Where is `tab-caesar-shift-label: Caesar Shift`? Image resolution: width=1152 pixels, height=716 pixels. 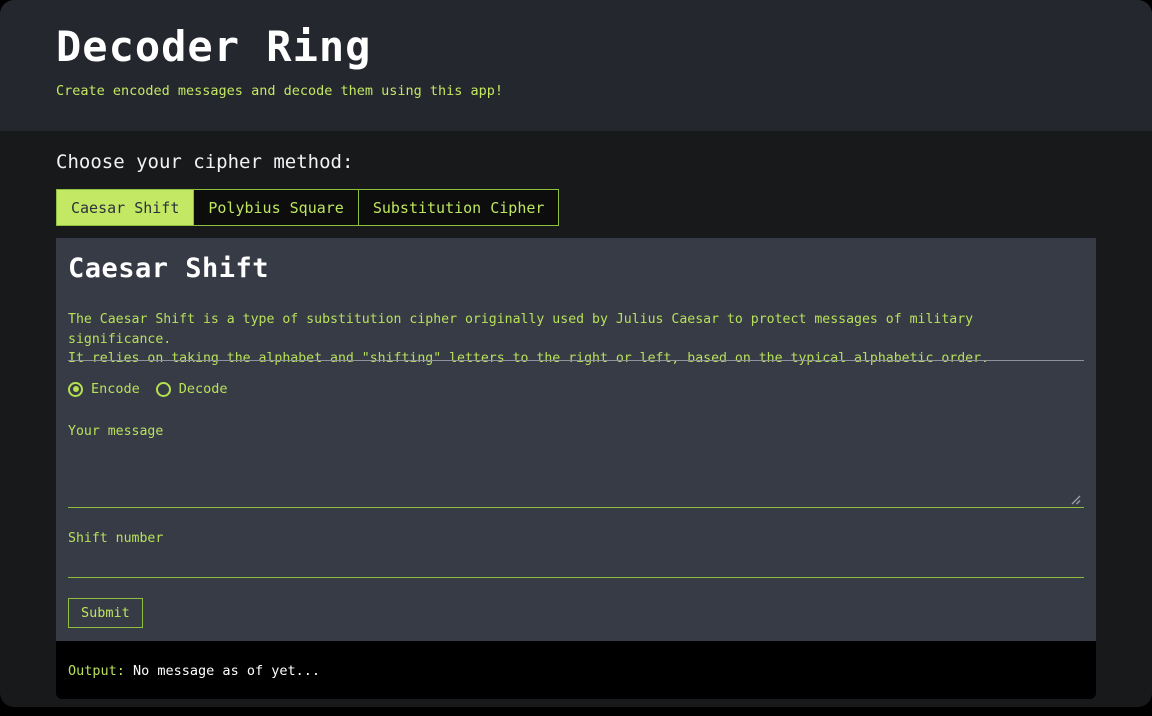 tab-caesar-shift-label: Caesar Shift is located at coordinates (125, 207).